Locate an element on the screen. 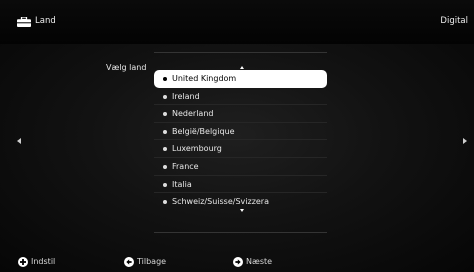 Image resolution: width=474 pixels, height=272 pixels. country-item-luxembourg: Luxembourg is located at coordinates (240, 149).